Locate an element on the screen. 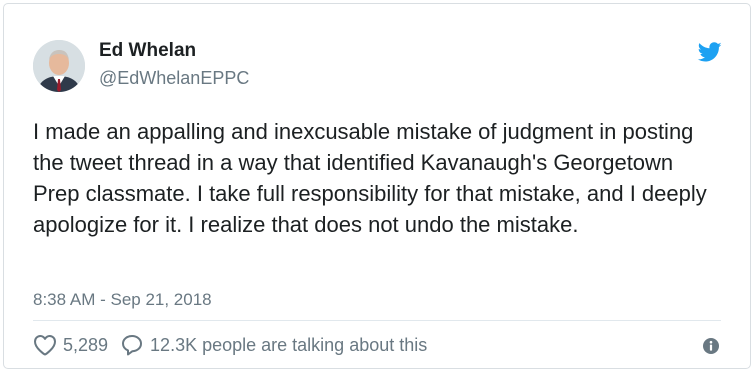 The width and height of the screenshot is (756, 375). divider is located at coordinates (377, 320).